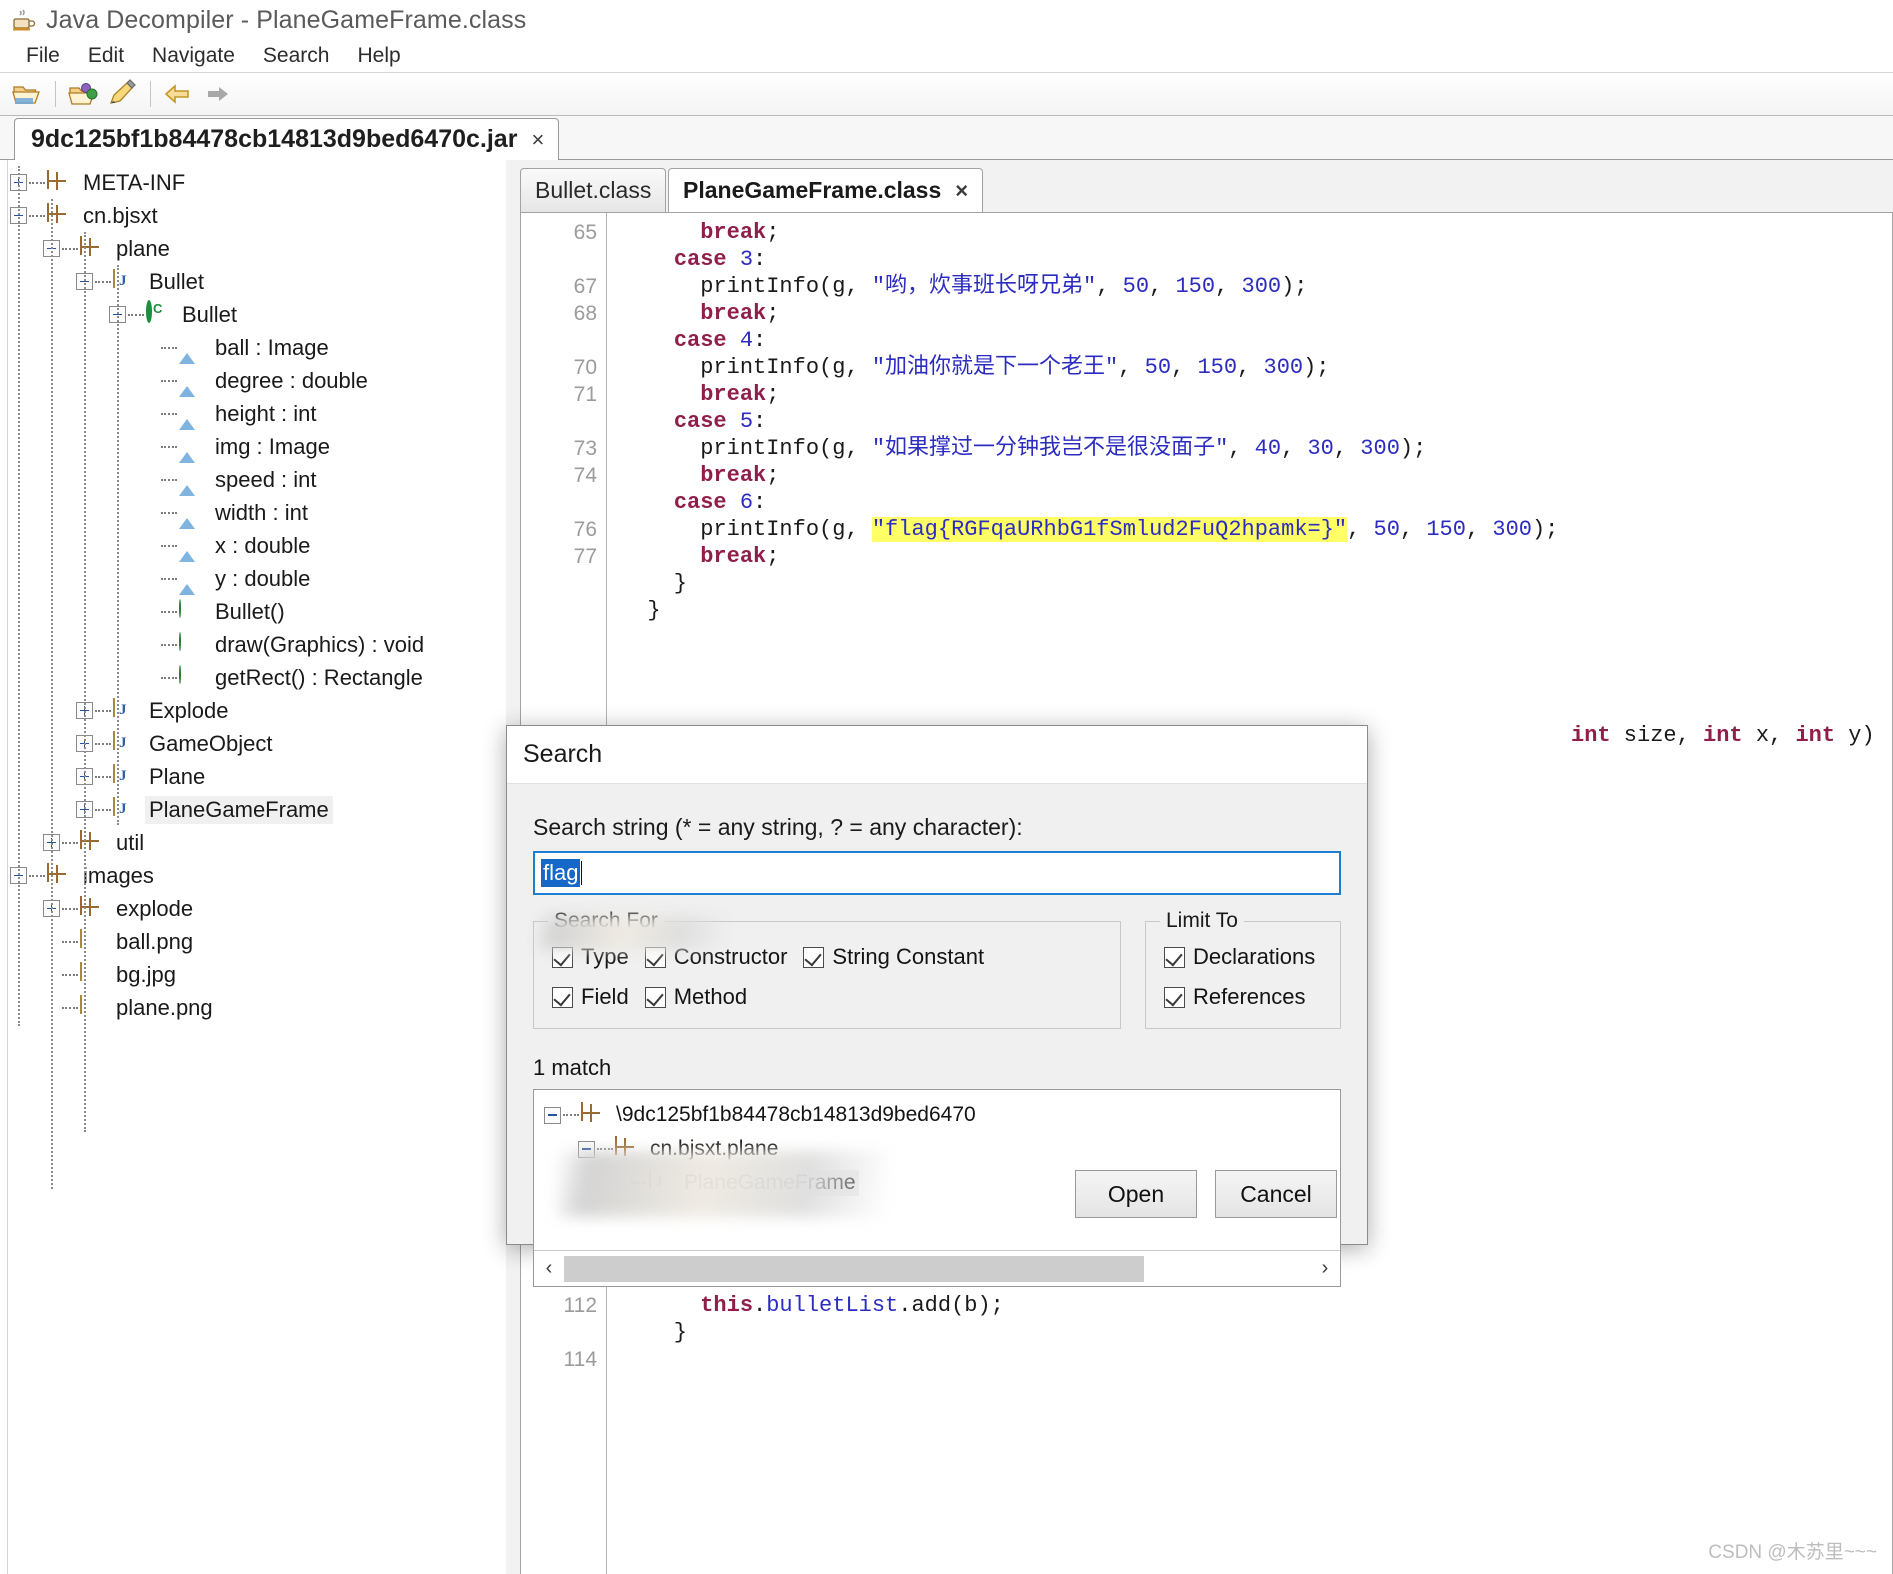 The image size is (1893, 1574). I want to click on tree-node-label: plane.png, so click(164, 1007).